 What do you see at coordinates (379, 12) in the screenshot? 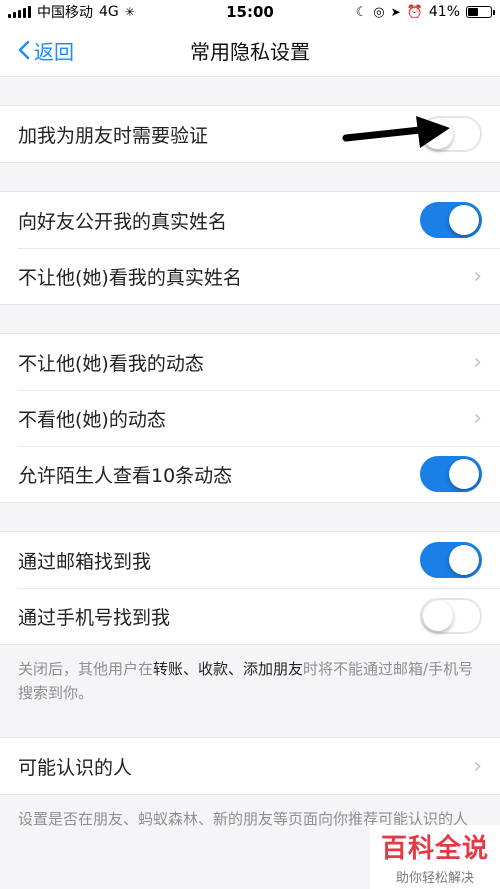
I see `rotation-lock-icon: ◎` at bounding box center [379, 12].